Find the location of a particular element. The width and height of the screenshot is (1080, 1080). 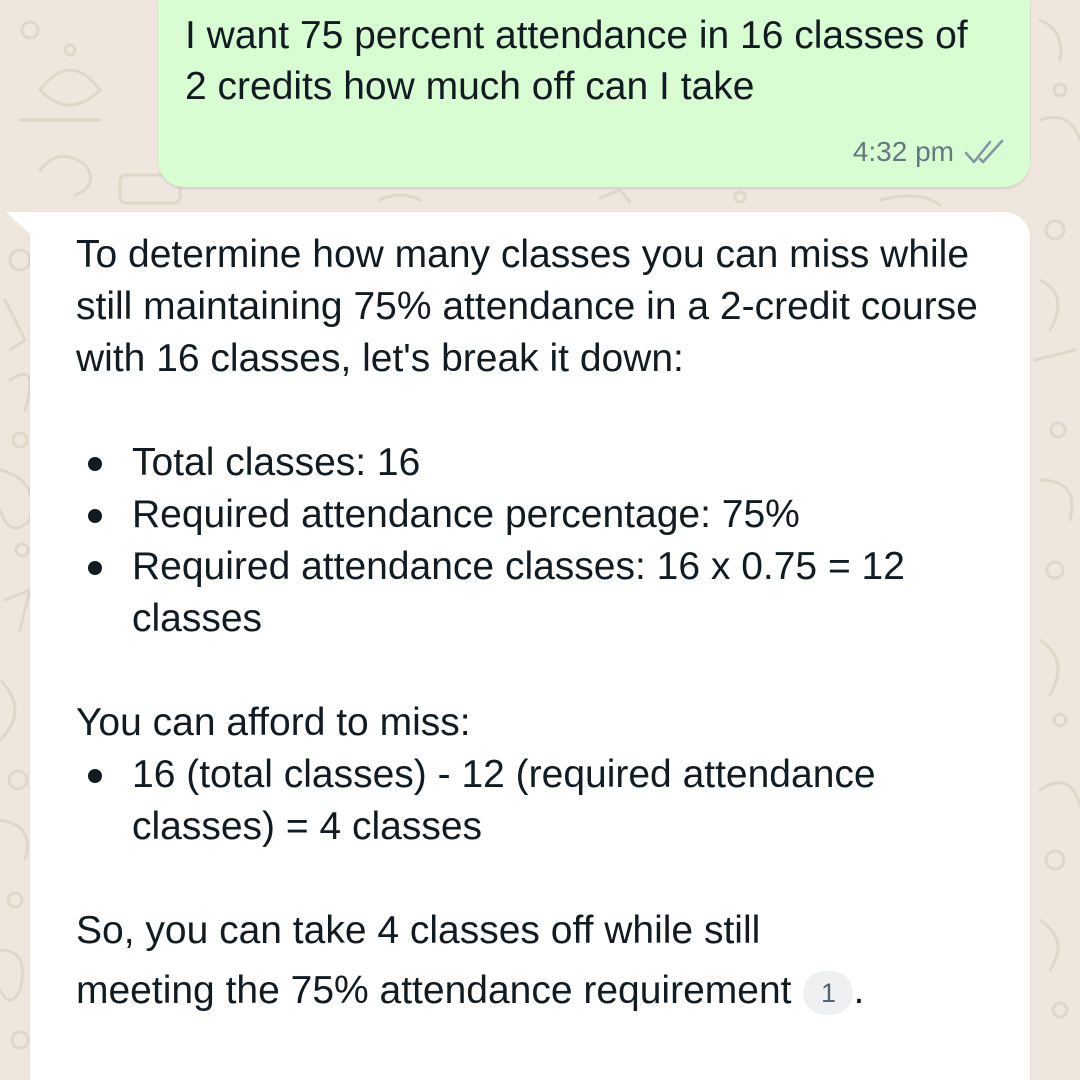

end-punctuation: . is located at coordinates (859, 990).